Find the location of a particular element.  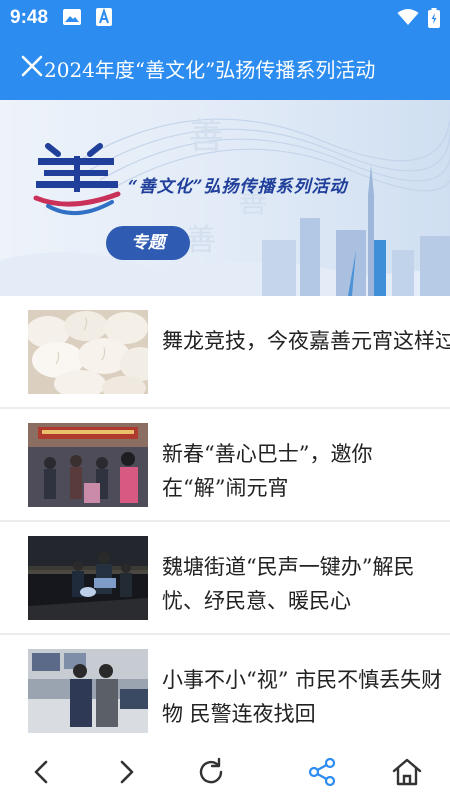

refresh-icon is located at coordinates (211, 772).